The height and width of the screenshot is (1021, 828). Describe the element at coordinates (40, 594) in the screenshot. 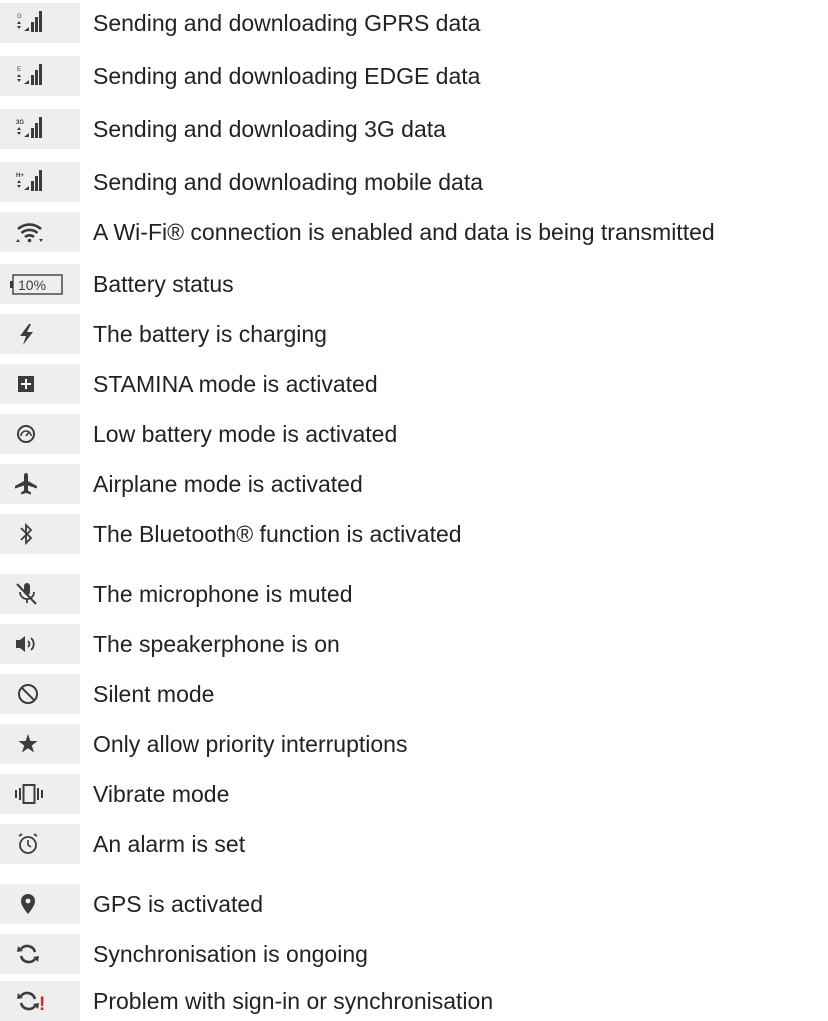

I see `microphone-muted-icon` at that location.